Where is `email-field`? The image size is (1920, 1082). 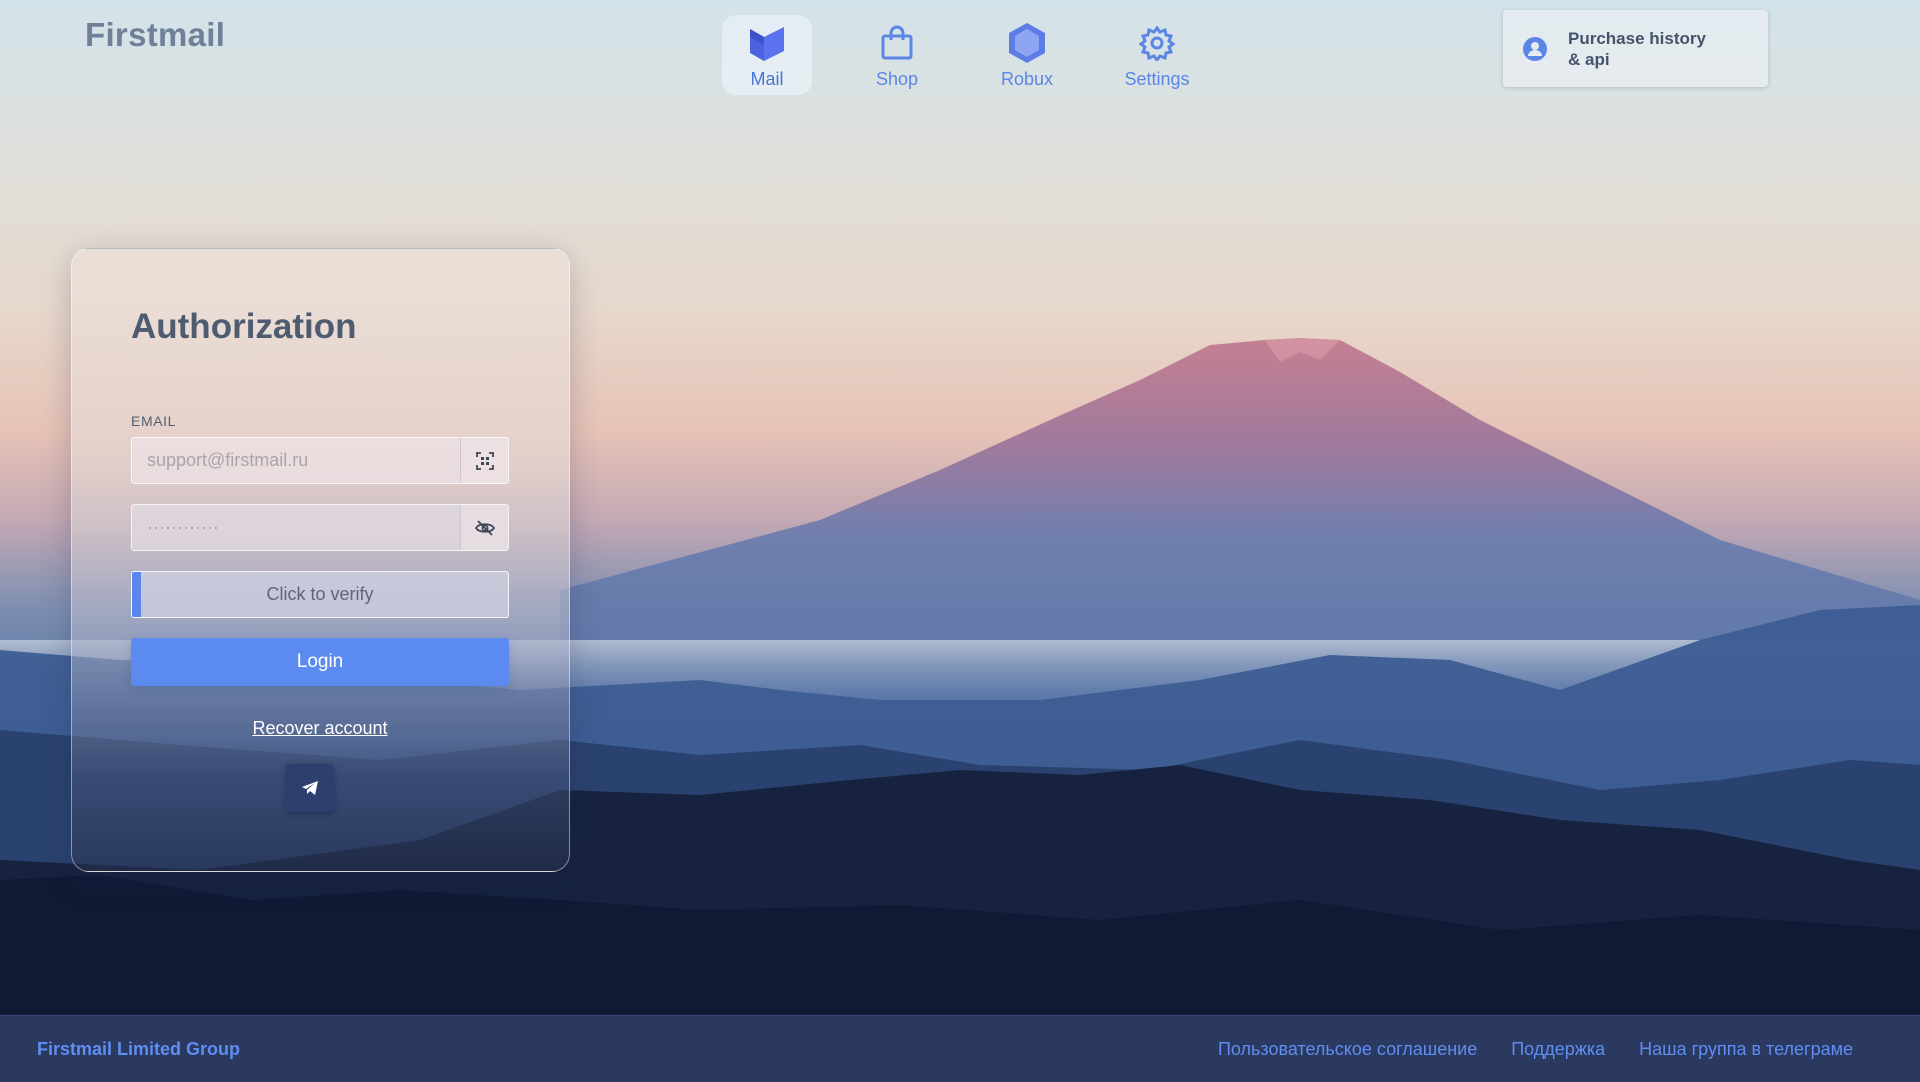 email-field is located at coordinates (296, 460).